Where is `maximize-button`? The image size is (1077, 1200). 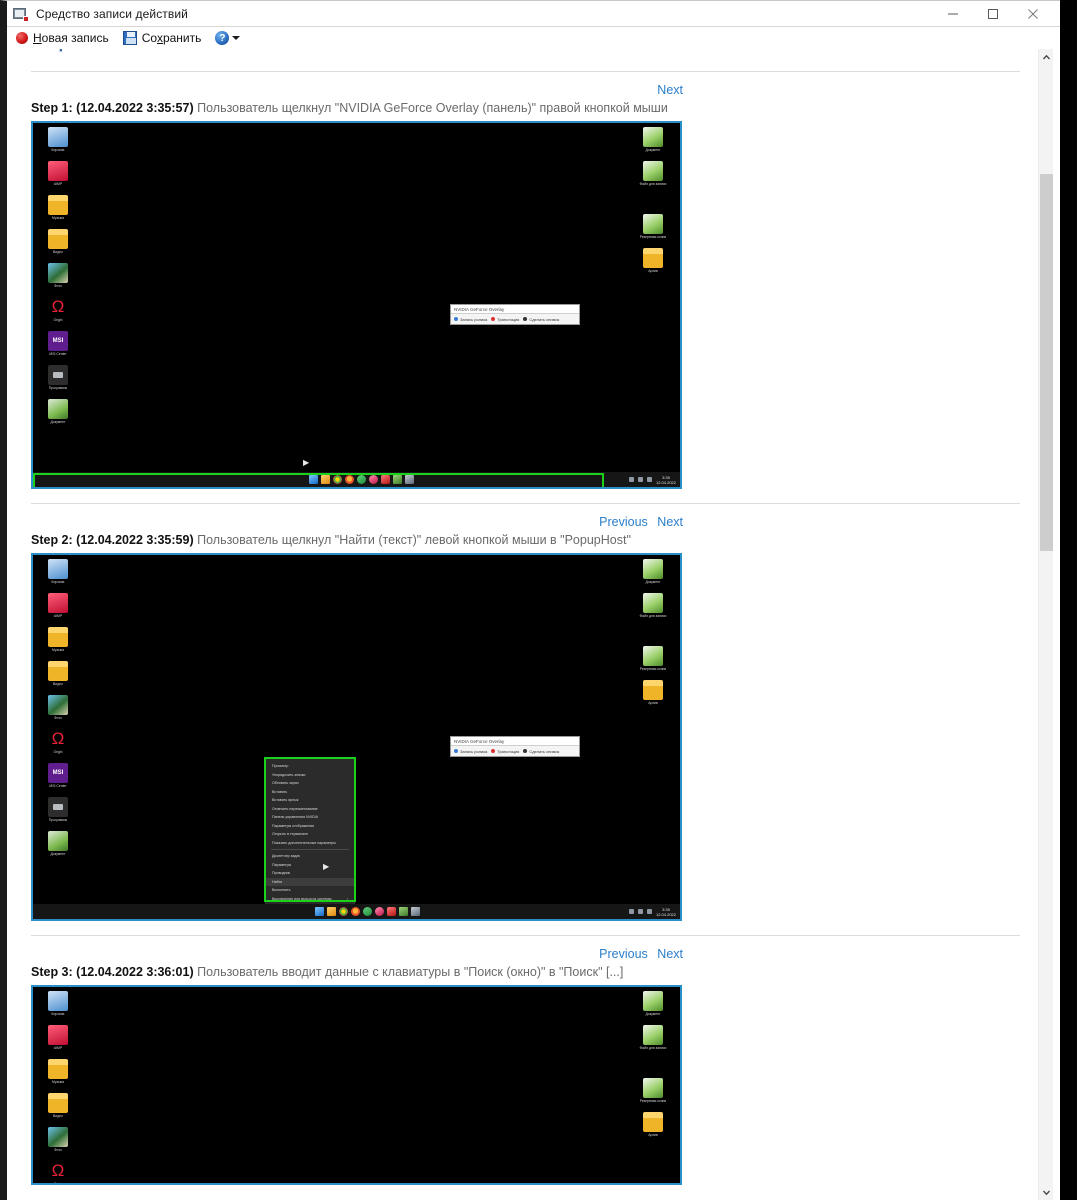 maximize-button is located at coordinates (993, 14).